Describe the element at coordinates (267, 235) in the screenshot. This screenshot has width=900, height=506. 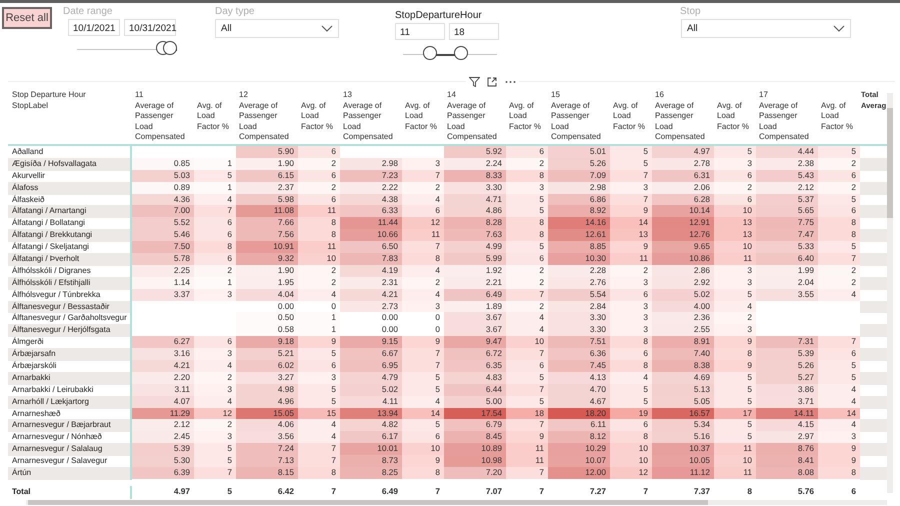
I see `table-cell: 7.56` at that location.